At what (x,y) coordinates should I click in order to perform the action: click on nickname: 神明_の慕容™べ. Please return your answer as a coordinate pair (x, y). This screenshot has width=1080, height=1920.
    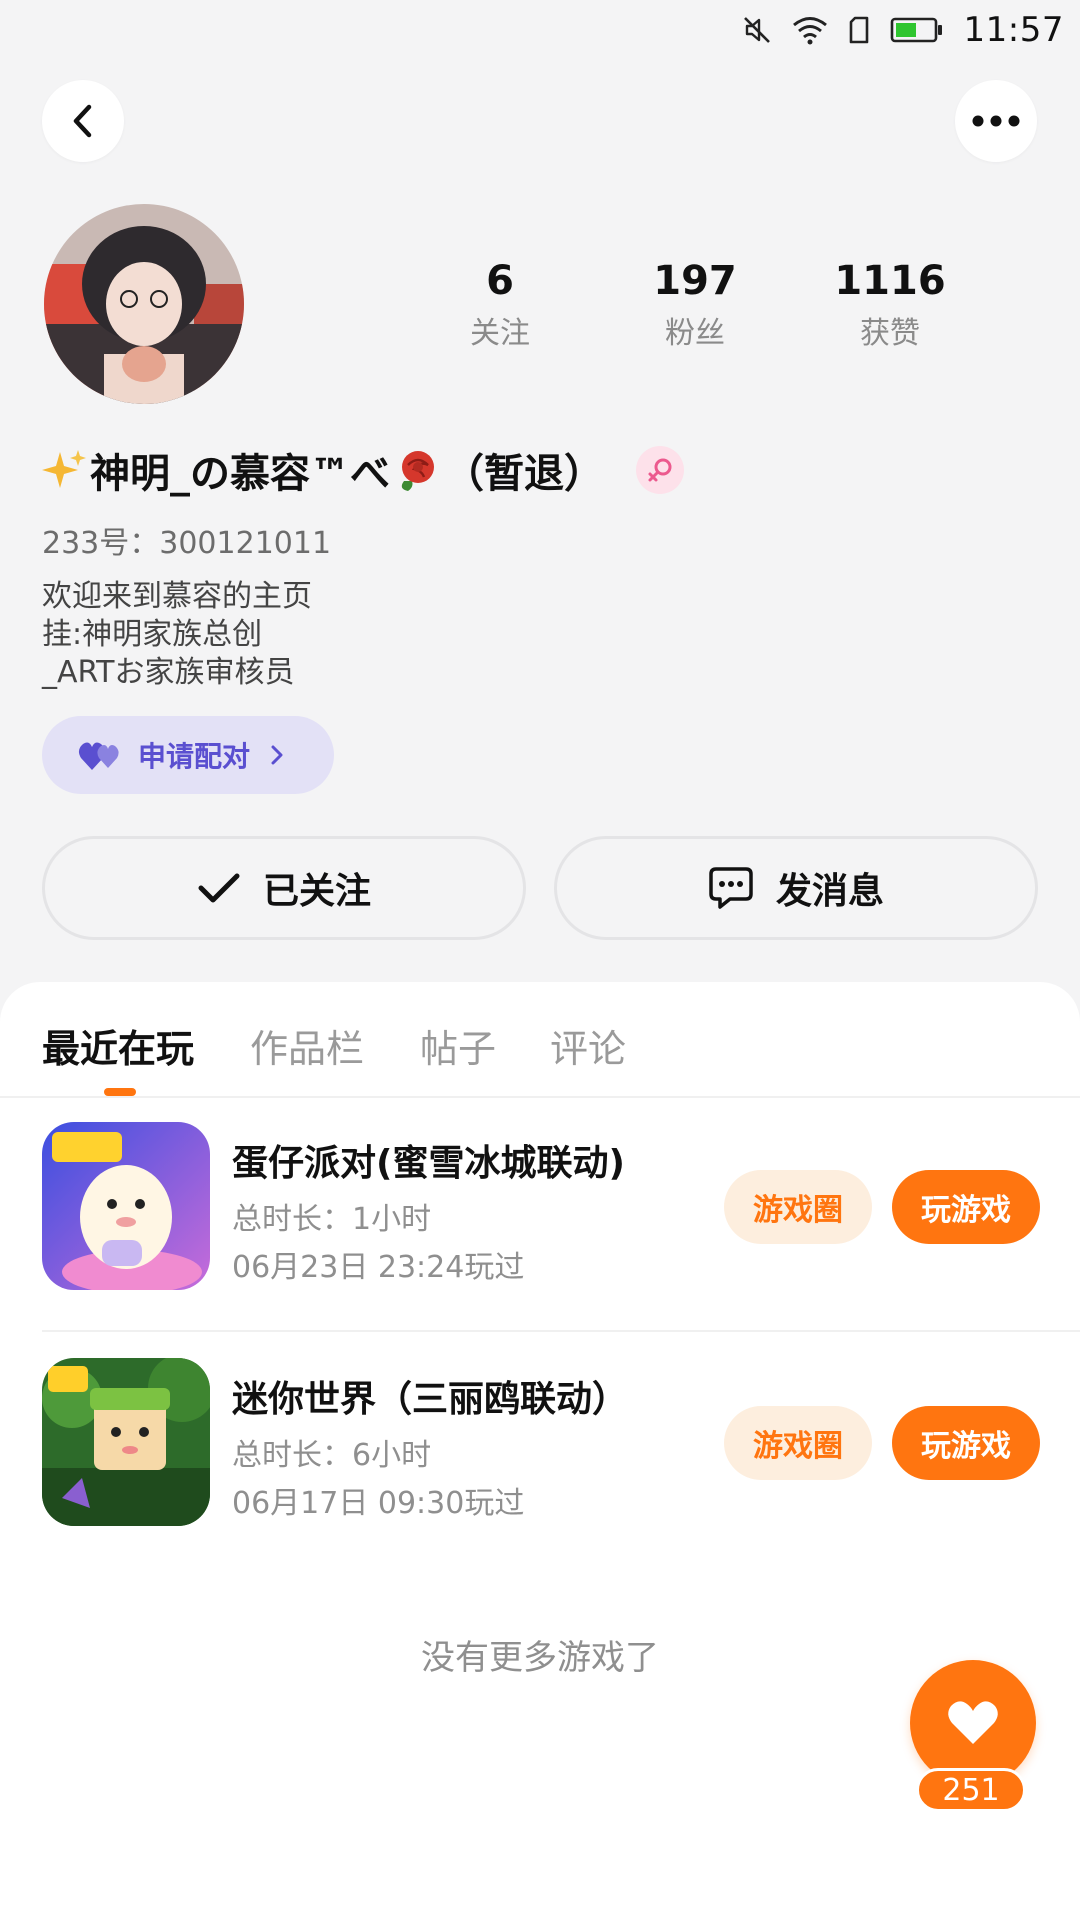
    Looking at the image, I should click on (240, 474).